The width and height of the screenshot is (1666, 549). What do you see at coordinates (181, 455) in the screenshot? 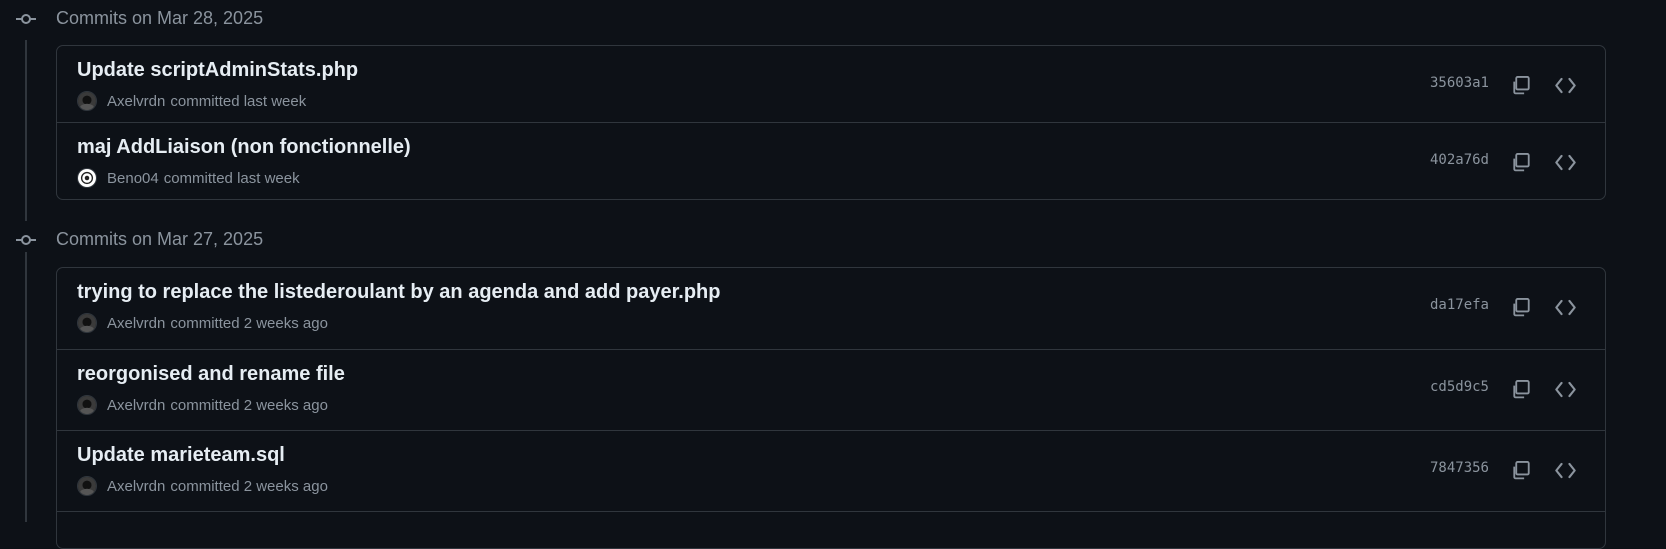
I see `commit-title-link: Update marieteam.sql` at bounding box center [181, 455].